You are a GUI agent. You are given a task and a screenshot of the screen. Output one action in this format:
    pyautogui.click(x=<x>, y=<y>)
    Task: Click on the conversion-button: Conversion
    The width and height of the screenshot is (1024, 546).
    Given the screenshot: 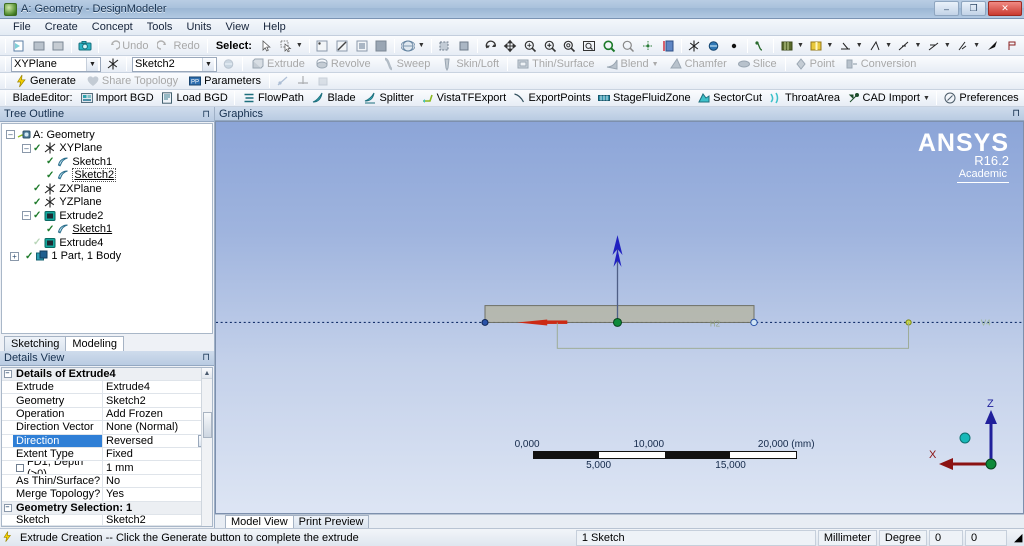 What is the action you would take?
    pyautogui.click(x=881, y=64)
    